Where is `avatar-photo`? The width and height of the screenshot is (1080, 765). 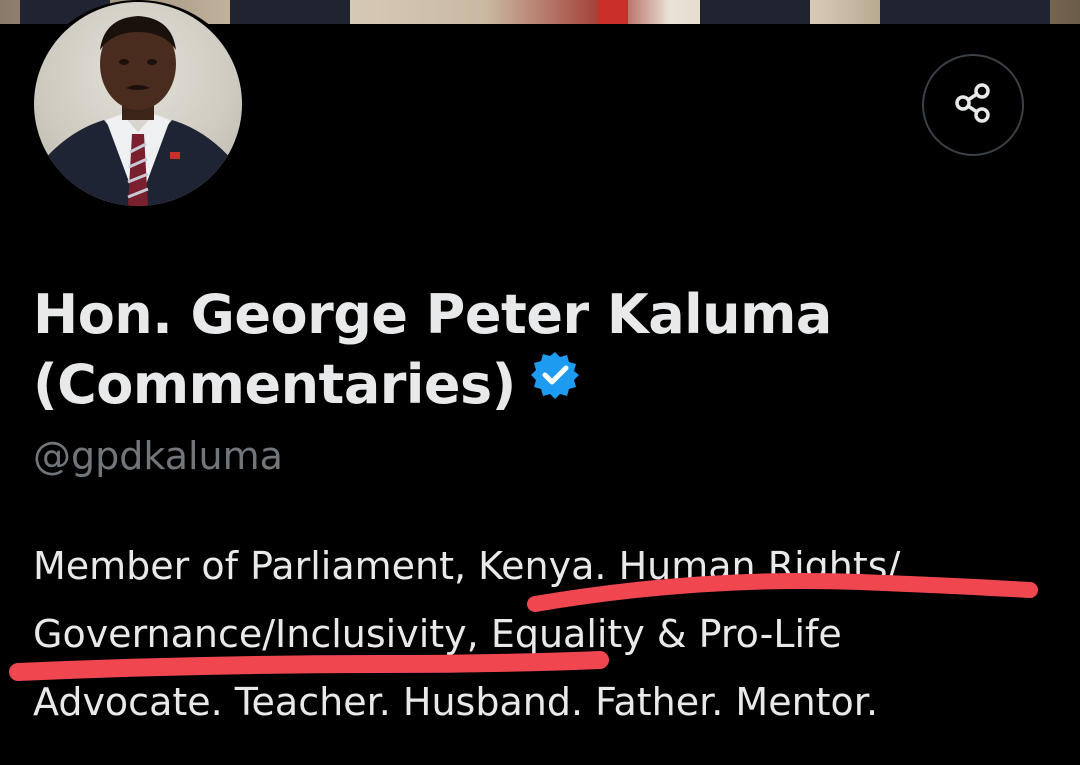
avatar-photo is located at coordinates (138, 104).